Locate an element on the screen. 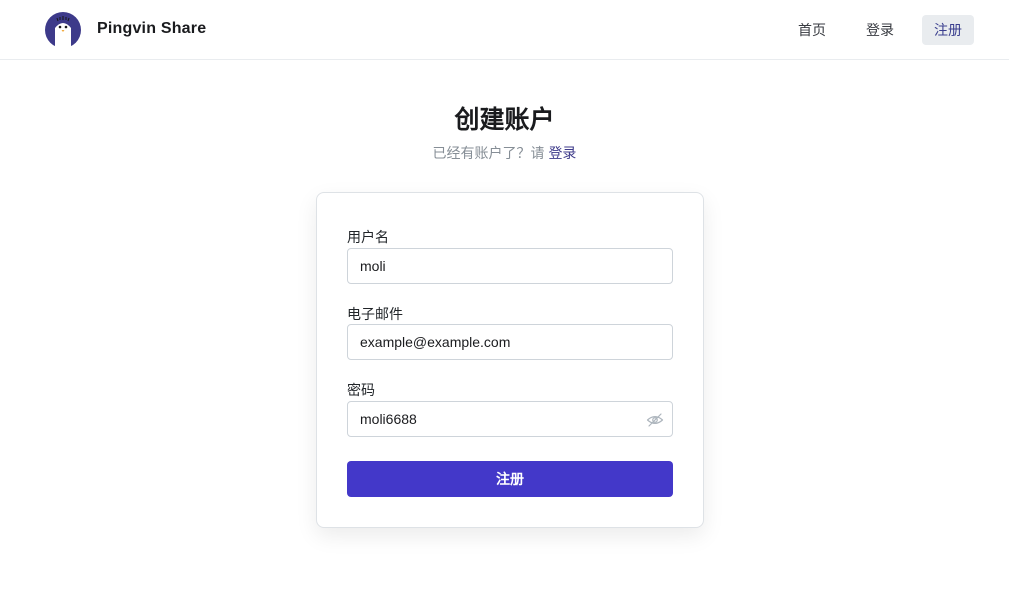  top-navbar: Pingvin Share 首页 登录 注册 is located at coordinates (504, 30).